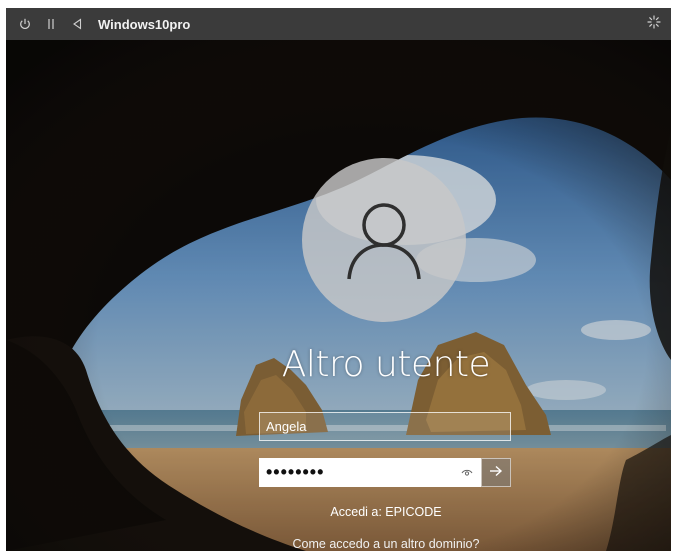 The height and width of the screenshot is (551, 674). Describe the element at coordinates (386, 512) in the screenshot. I see `sign-in-to-domain: Accedi a: EPICODE` at that location.